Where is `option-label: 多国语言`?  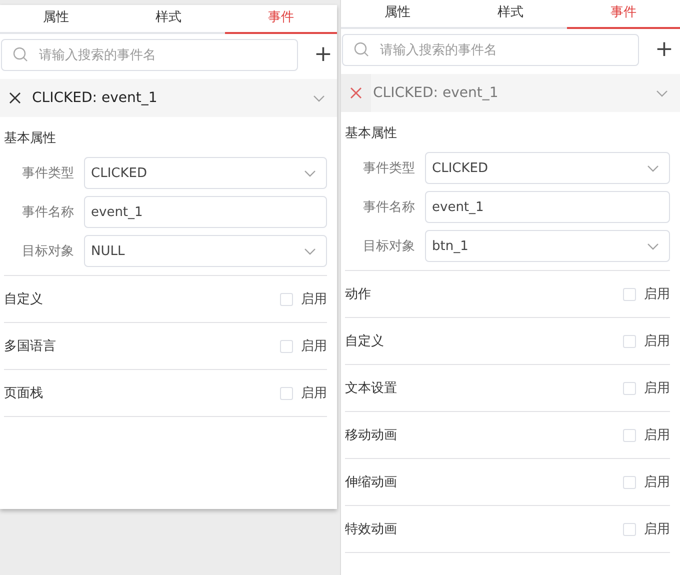 option-label: 多国语言 is located at coordinates (30, 346).